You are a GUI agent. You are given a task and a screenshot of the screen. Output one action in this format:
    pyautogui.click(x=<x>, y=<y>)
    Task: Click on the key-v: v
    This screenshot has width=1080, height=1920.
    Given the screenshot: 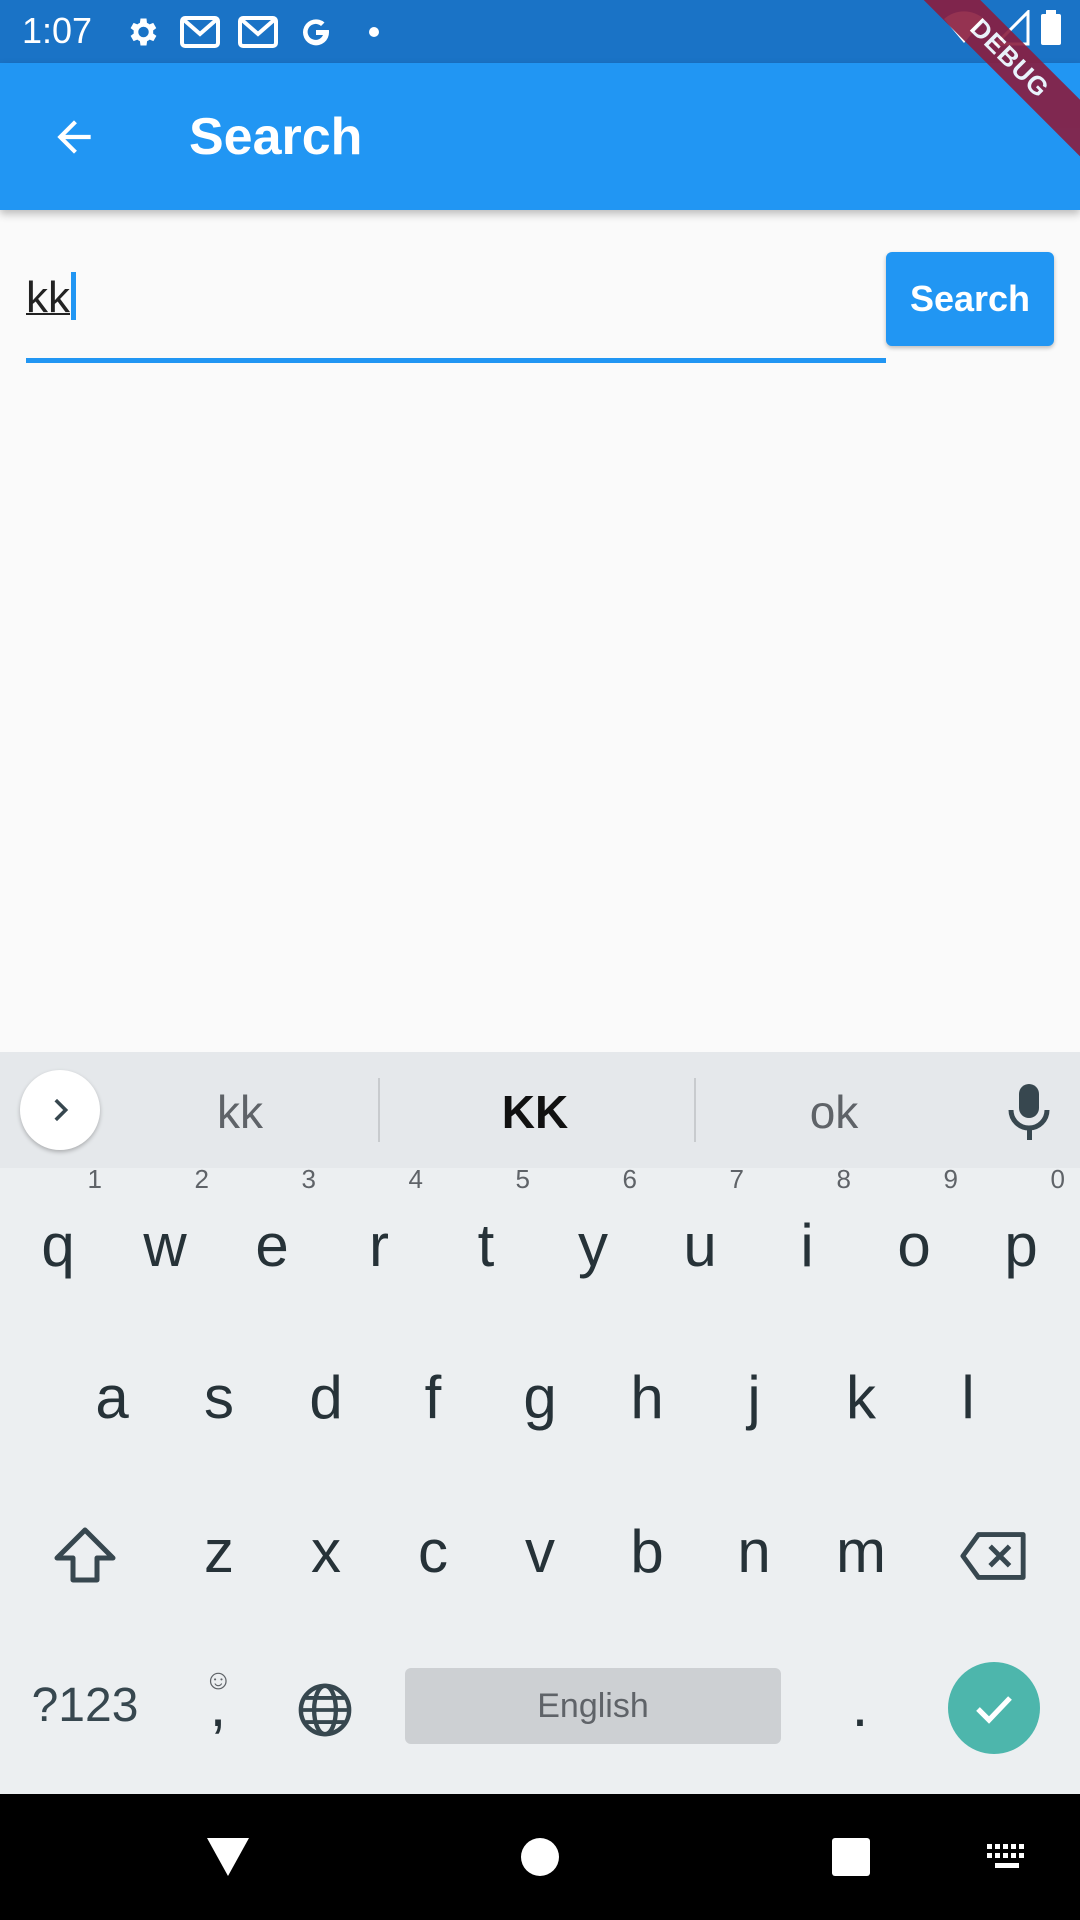 What is the action you would take?
    pyautogui.click(x=540, y=1552)
    